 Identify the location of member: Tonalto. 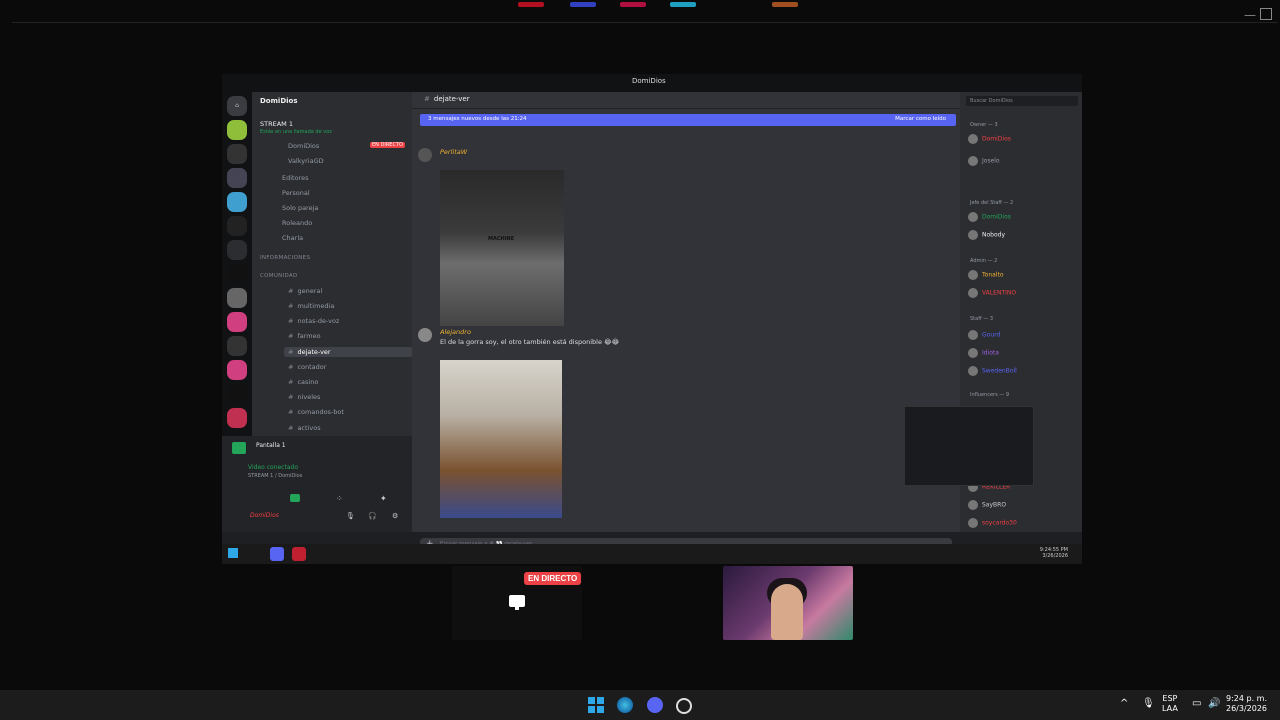
(986, 275).